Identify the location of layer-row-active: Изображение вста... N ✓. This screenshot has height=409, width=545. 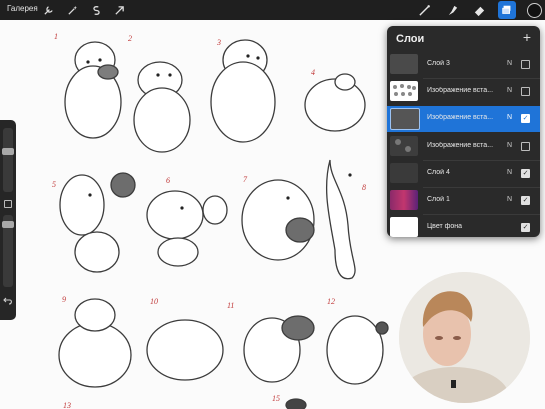
(463, 119).